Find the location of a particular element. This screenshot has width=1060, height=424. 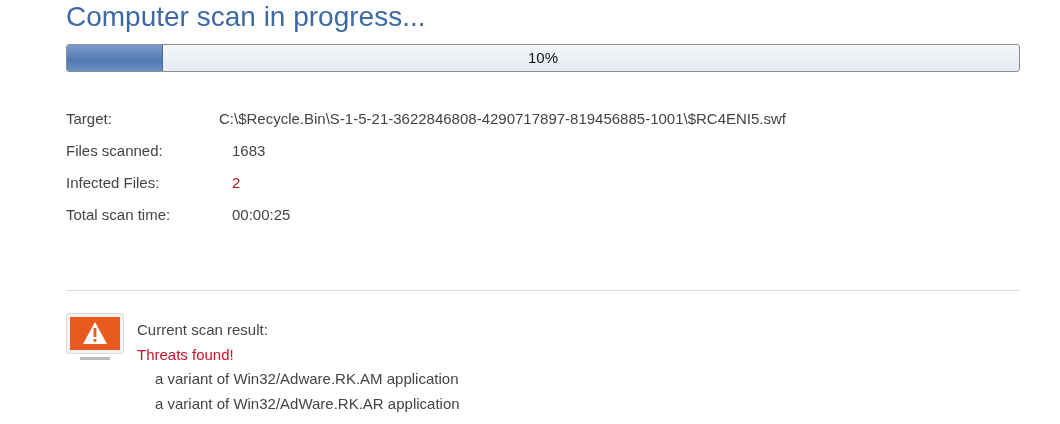

threat-name: a variant of Win32/Adware.RK.AM application is located at coordinates (307, 379).